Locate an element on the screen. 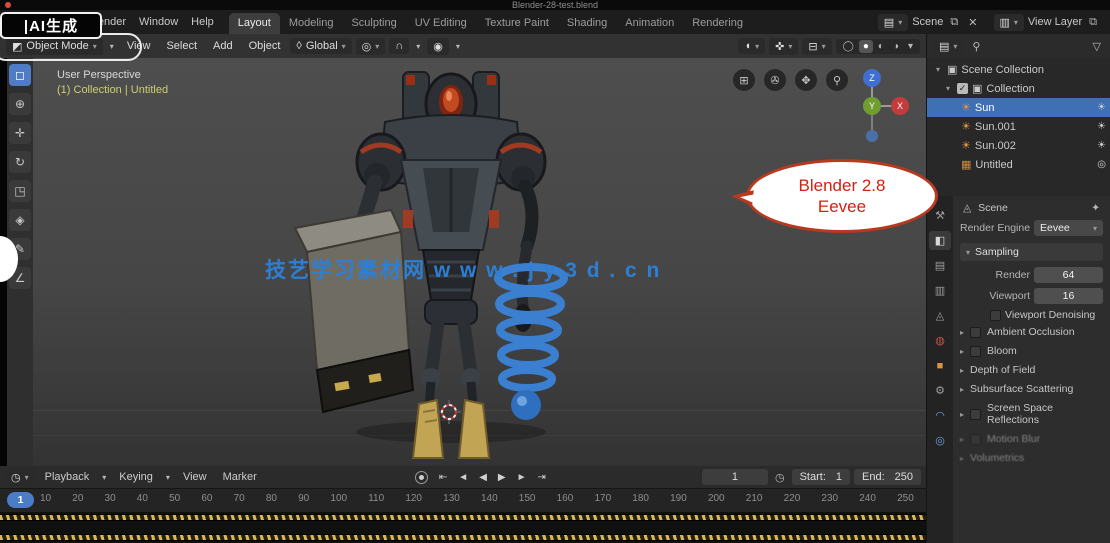 The width and height of the screenshot is (1110, 543). sampling-panel-header: ▾ Sampling is located at coordinates (1031, 252).